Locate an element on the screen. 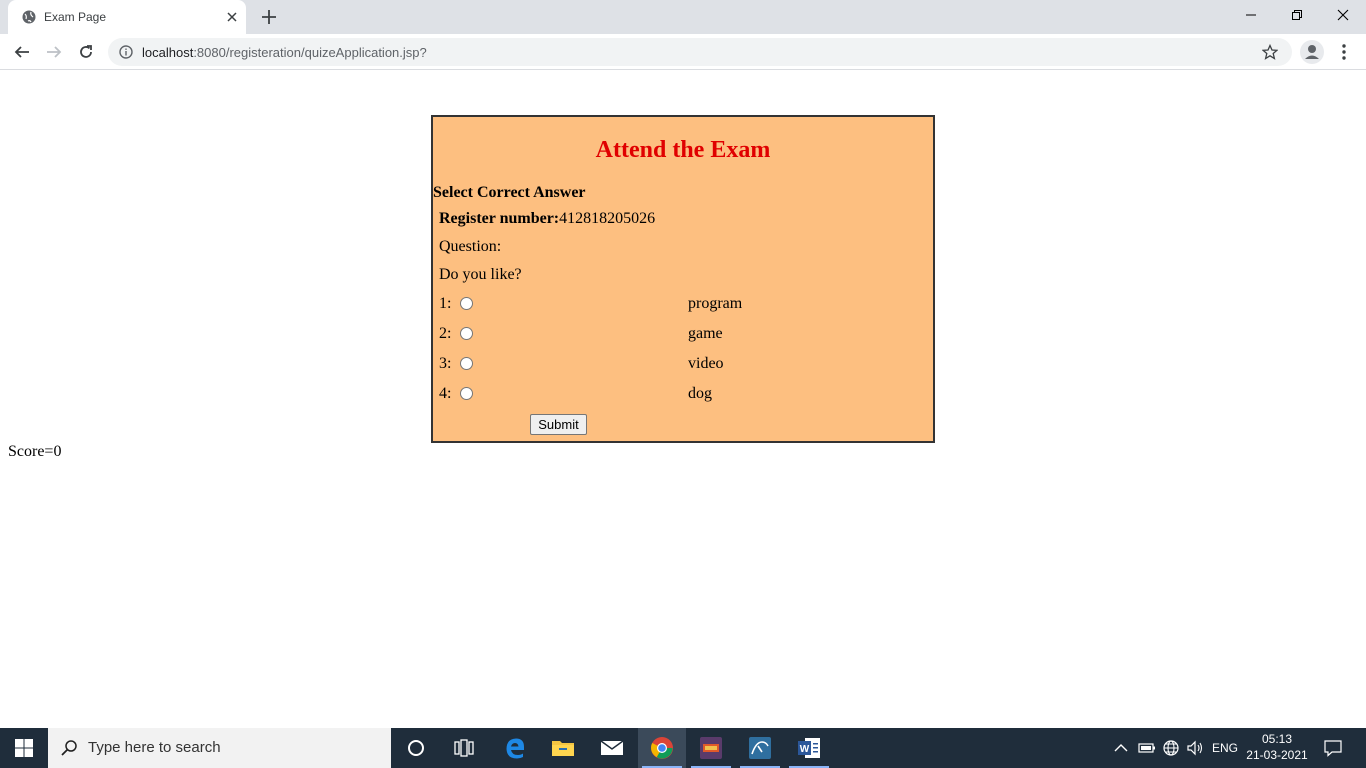 This screenshot has height=768, width=1366. option-1-text: program is located at coordinates (715, 303).